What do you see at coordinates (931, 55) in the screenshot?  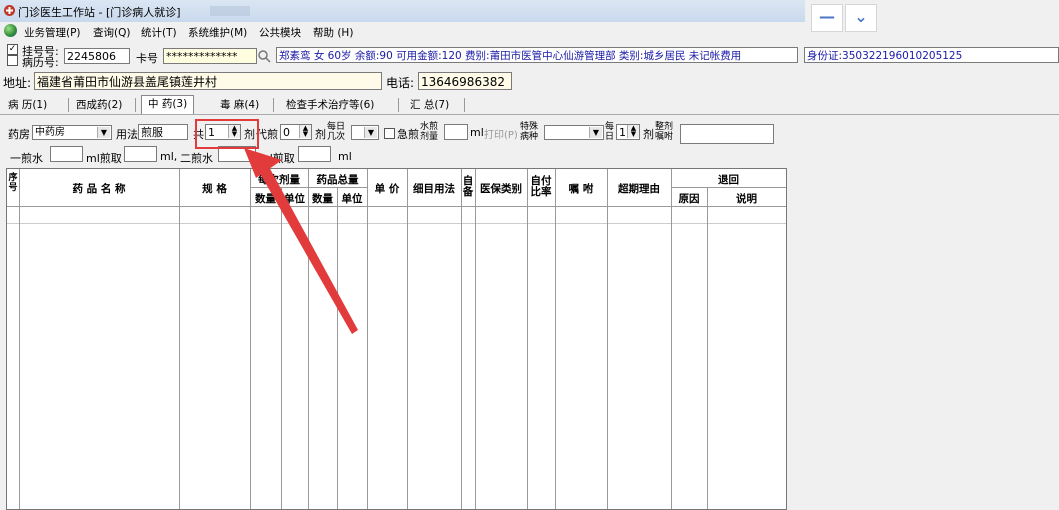 I see `id-card: 身份证:350322196010205125` at bounding box center [931, 55].